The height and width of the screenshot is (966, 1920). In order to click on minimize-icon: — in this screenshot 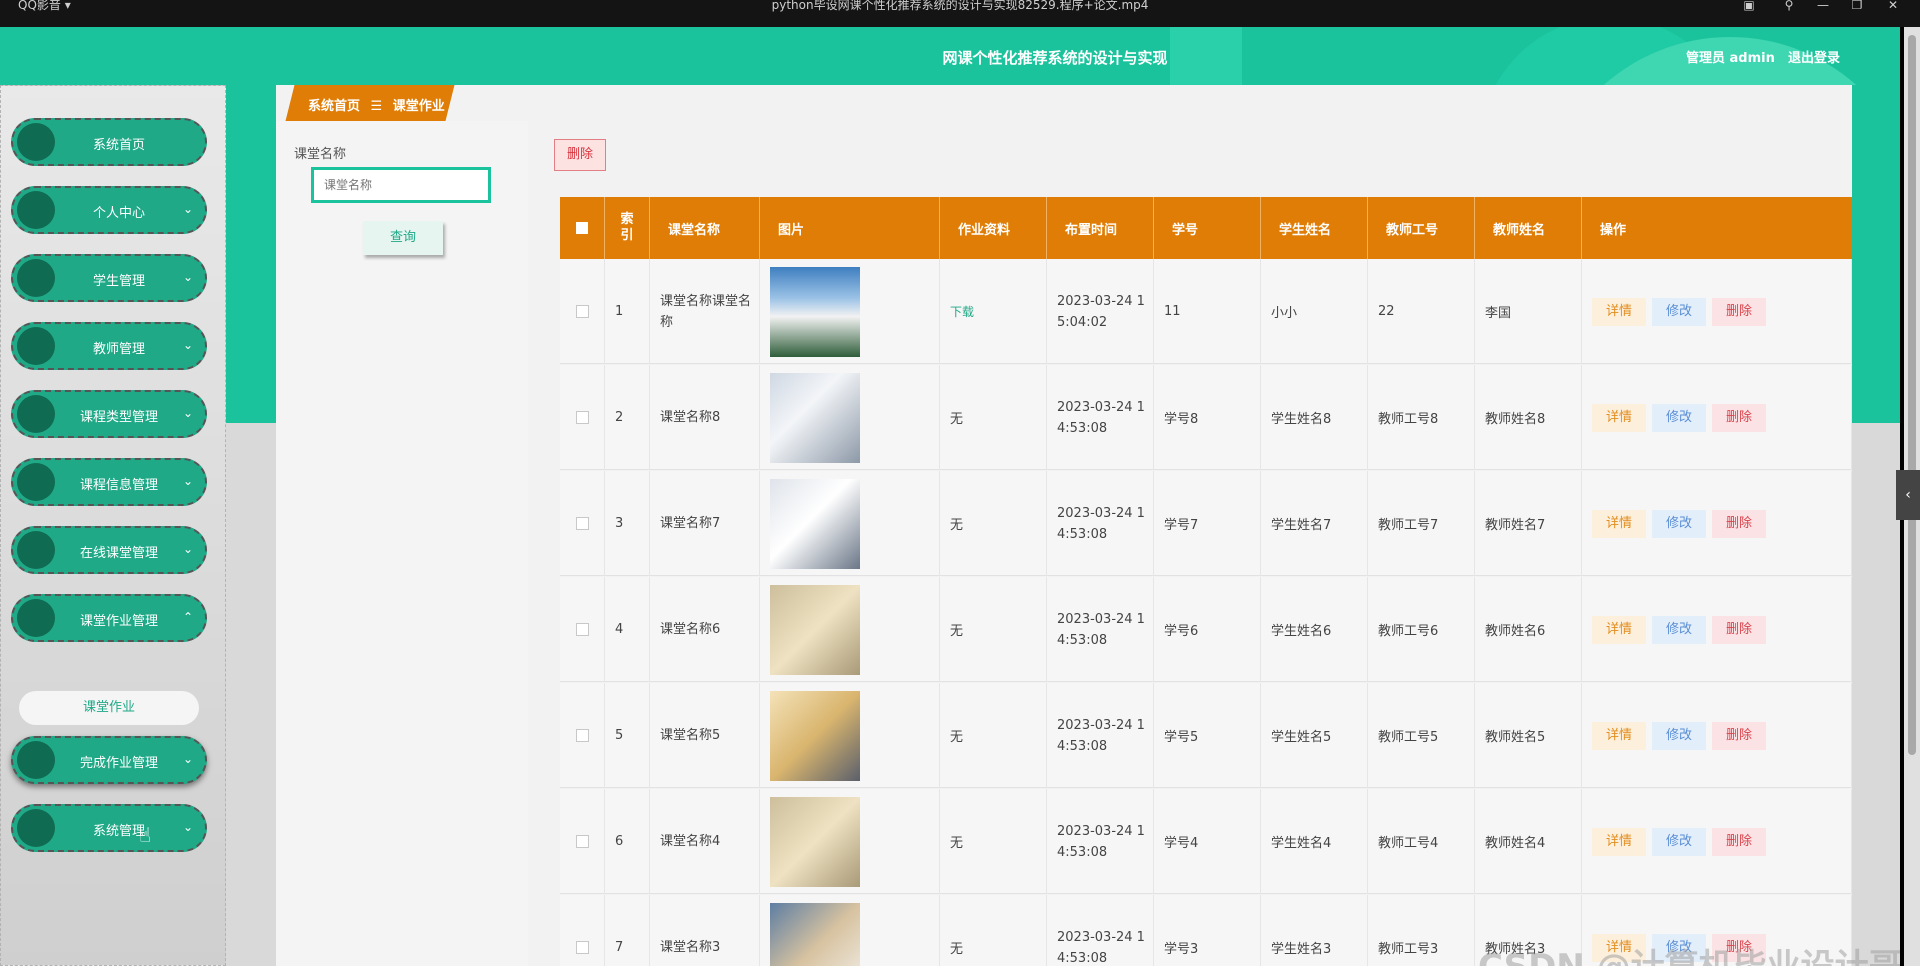, I will do `click(1823, 7)`.